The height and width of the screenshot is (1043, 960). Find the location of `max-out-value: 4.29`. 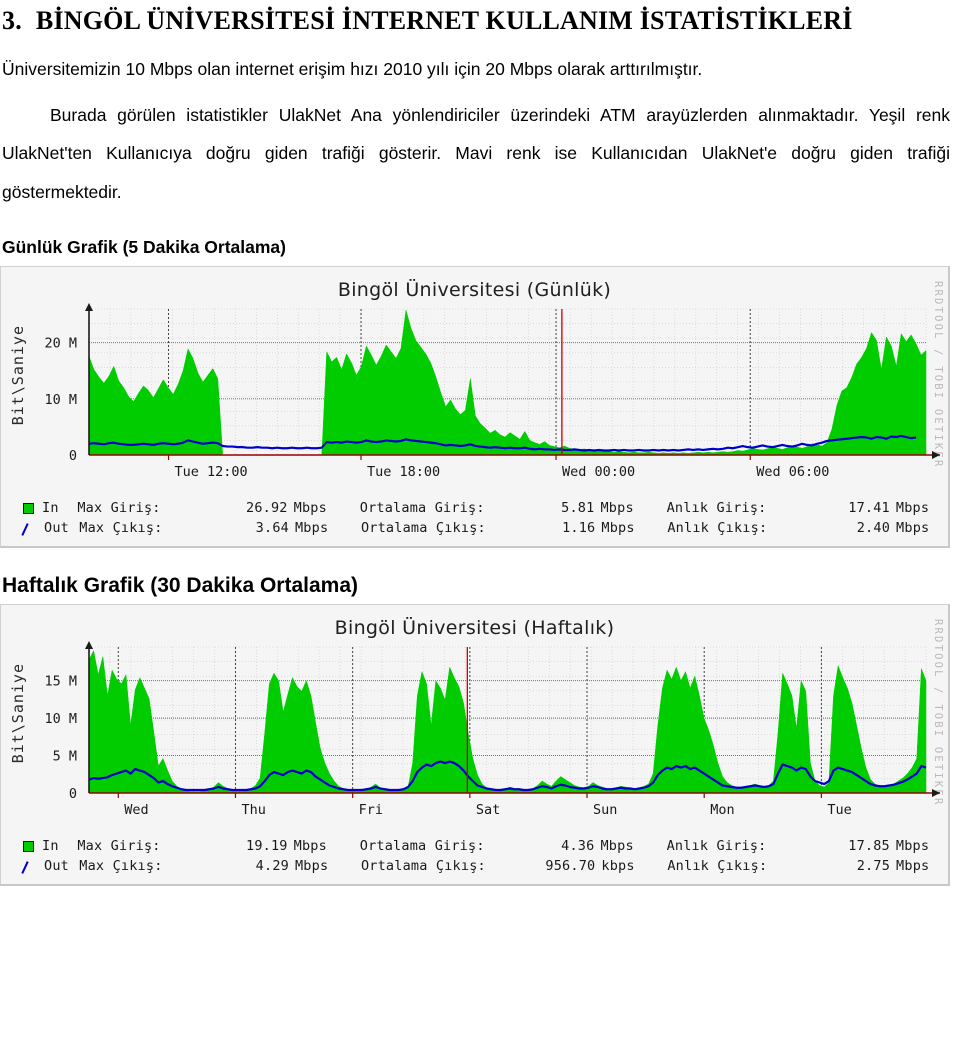

max-out-value: 4.29 is located at coordinates (272, 865).